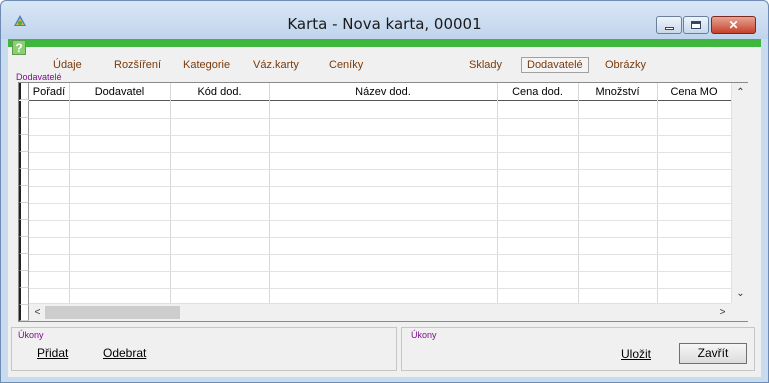  What do you see at coordinates (537, 92) in the screenshot?
I see `column-header-cena: Cena dod.` at bounding box center [537, 92].